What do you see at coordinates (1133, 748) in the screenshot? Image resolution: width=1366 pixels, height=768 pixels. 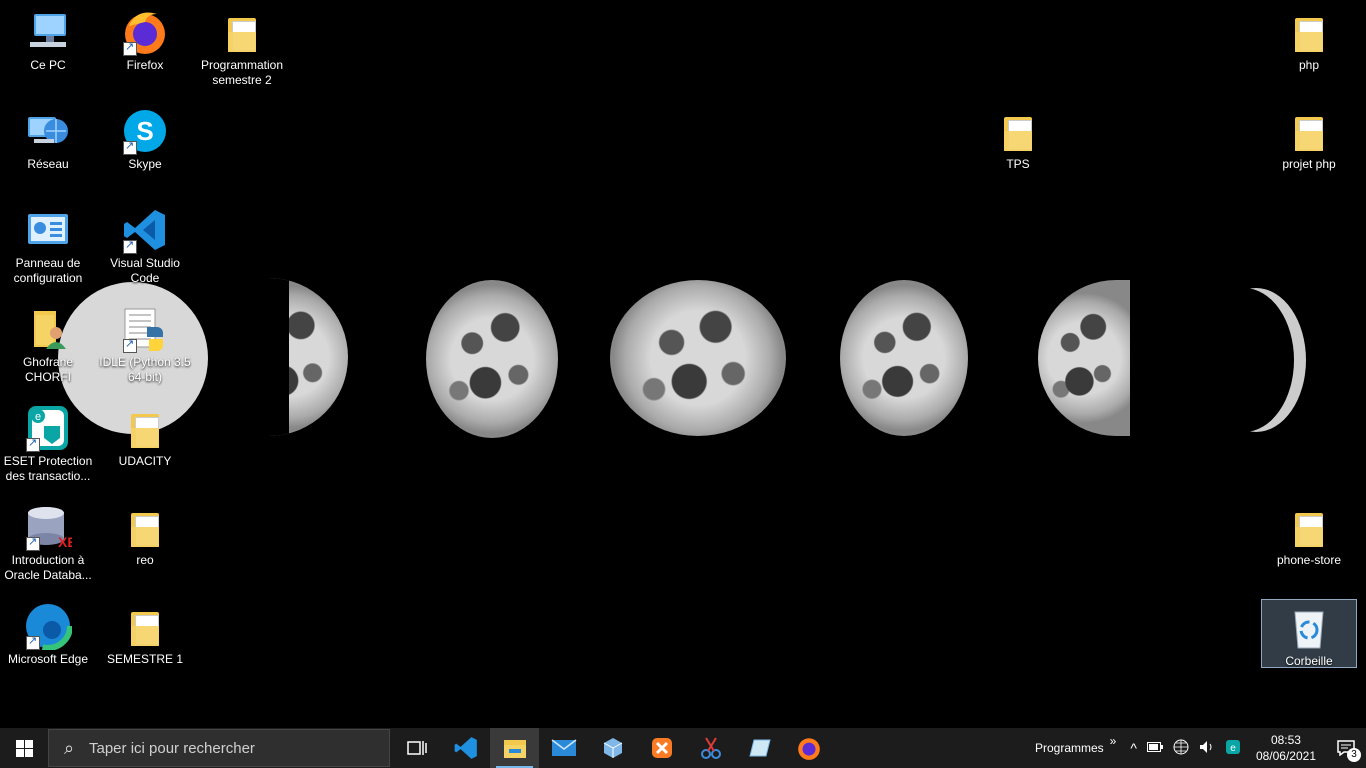 I see `chevron-up-icon: ^` at bounding box center [1133, 748].